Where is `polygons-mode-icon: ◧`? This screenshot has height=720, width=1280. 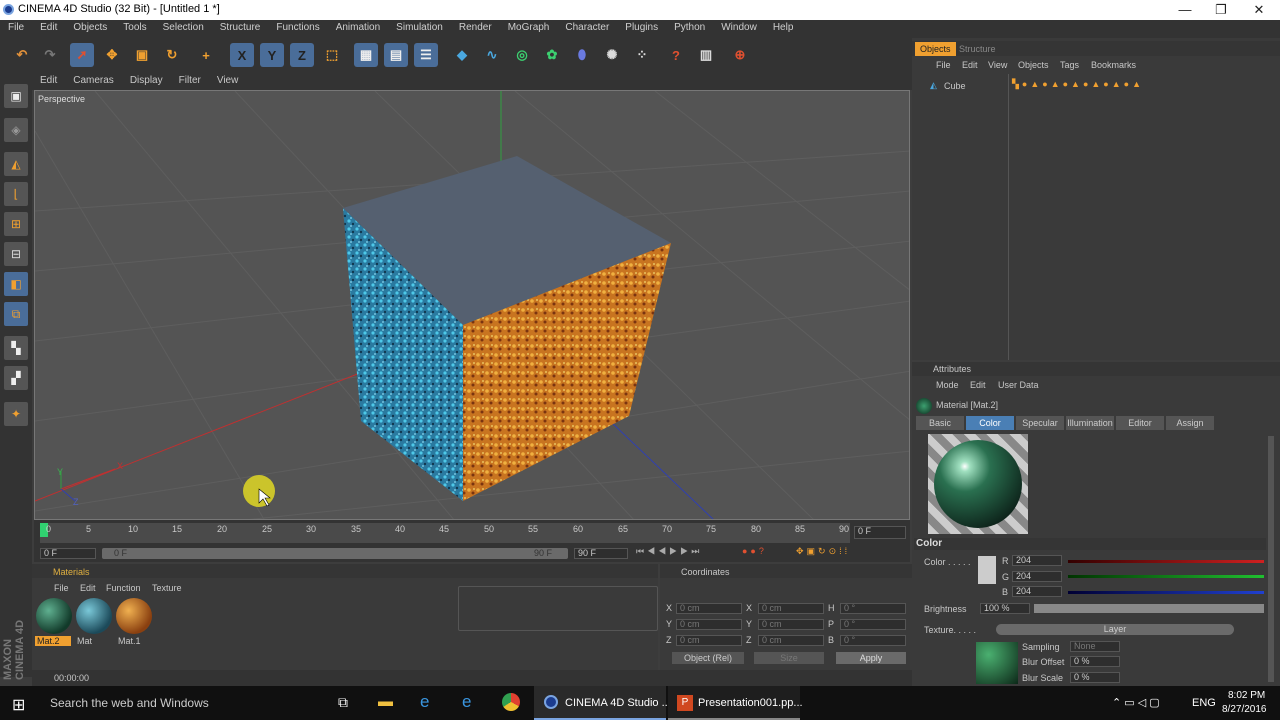
polygons-mode-icon: ◧ is located at coordinates (16, 284).